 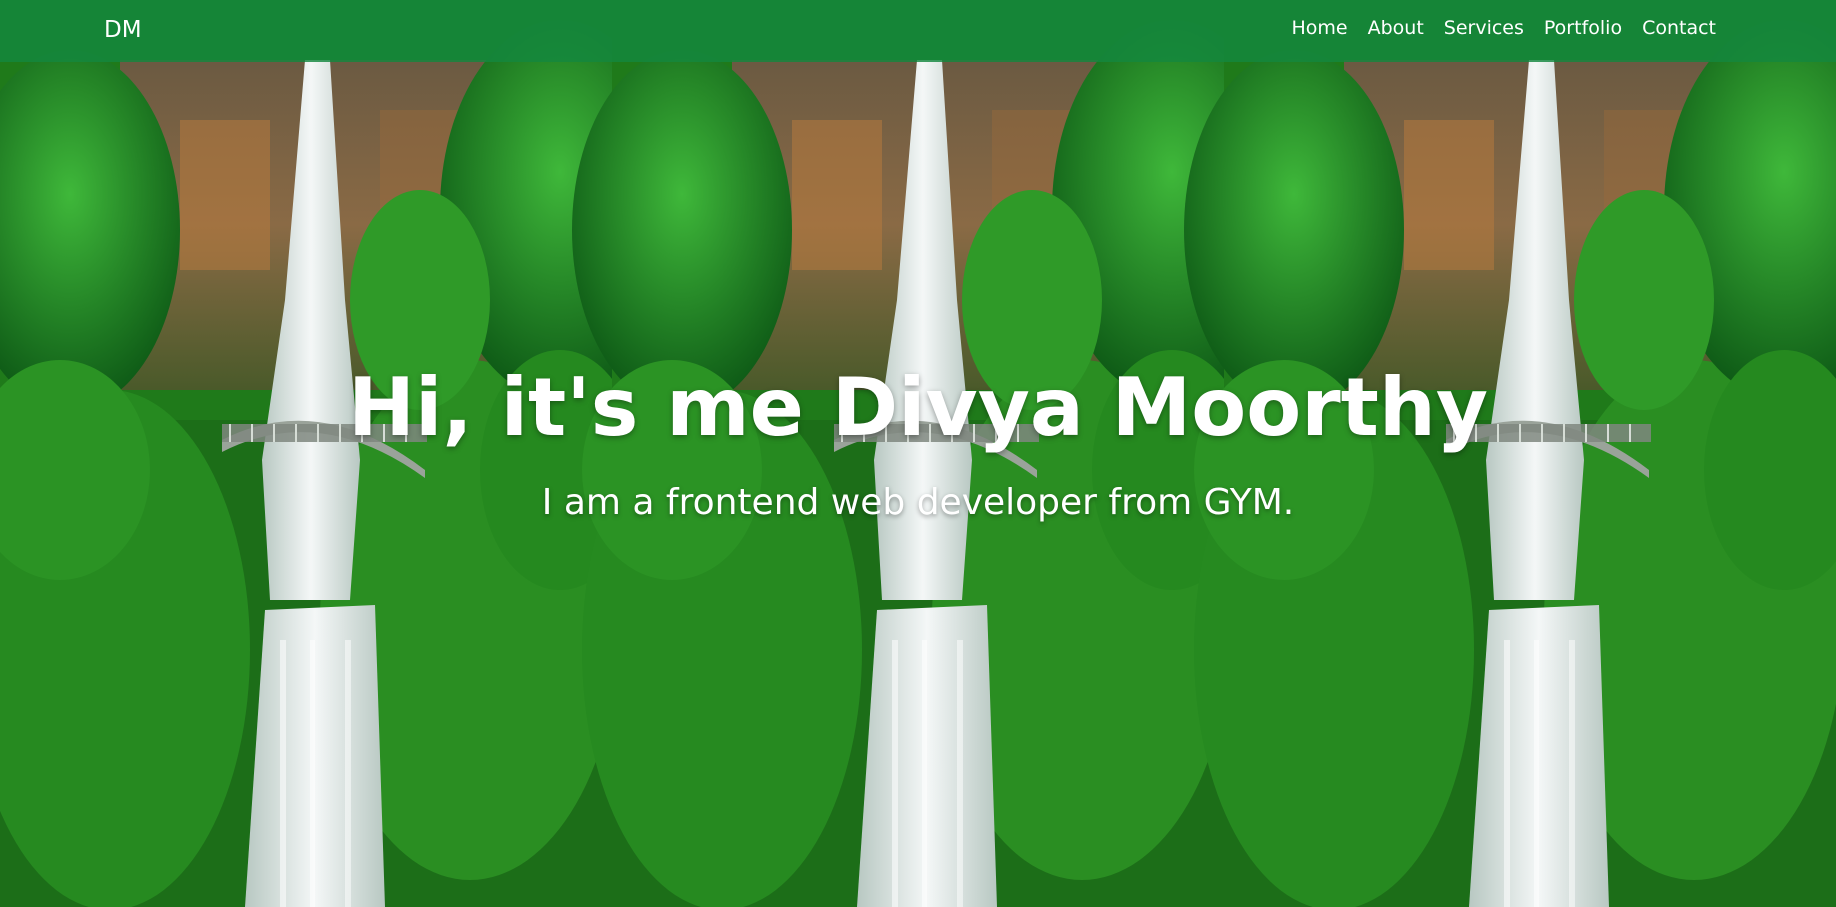 I want to click on nav-link-home: Home, so click(x=1319, y=28).